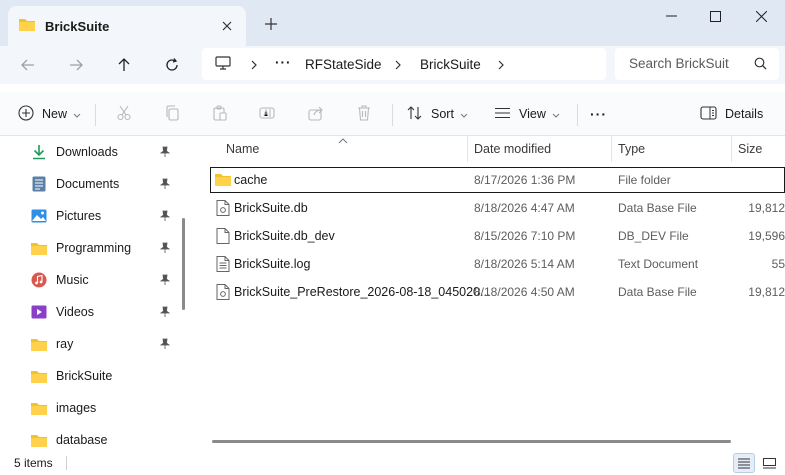  Describe the element at coordinates (760, 65) in the screenshot. I see `search-icon` at that location.